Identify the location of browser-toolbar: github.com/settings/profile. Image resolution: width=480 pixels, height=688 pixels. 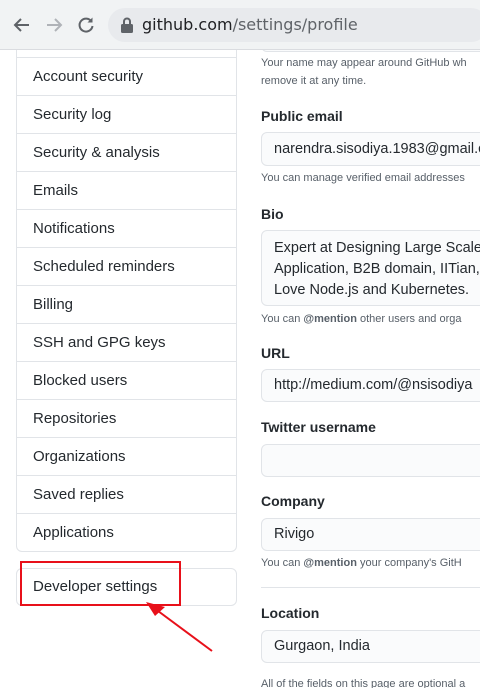
(240, 25).